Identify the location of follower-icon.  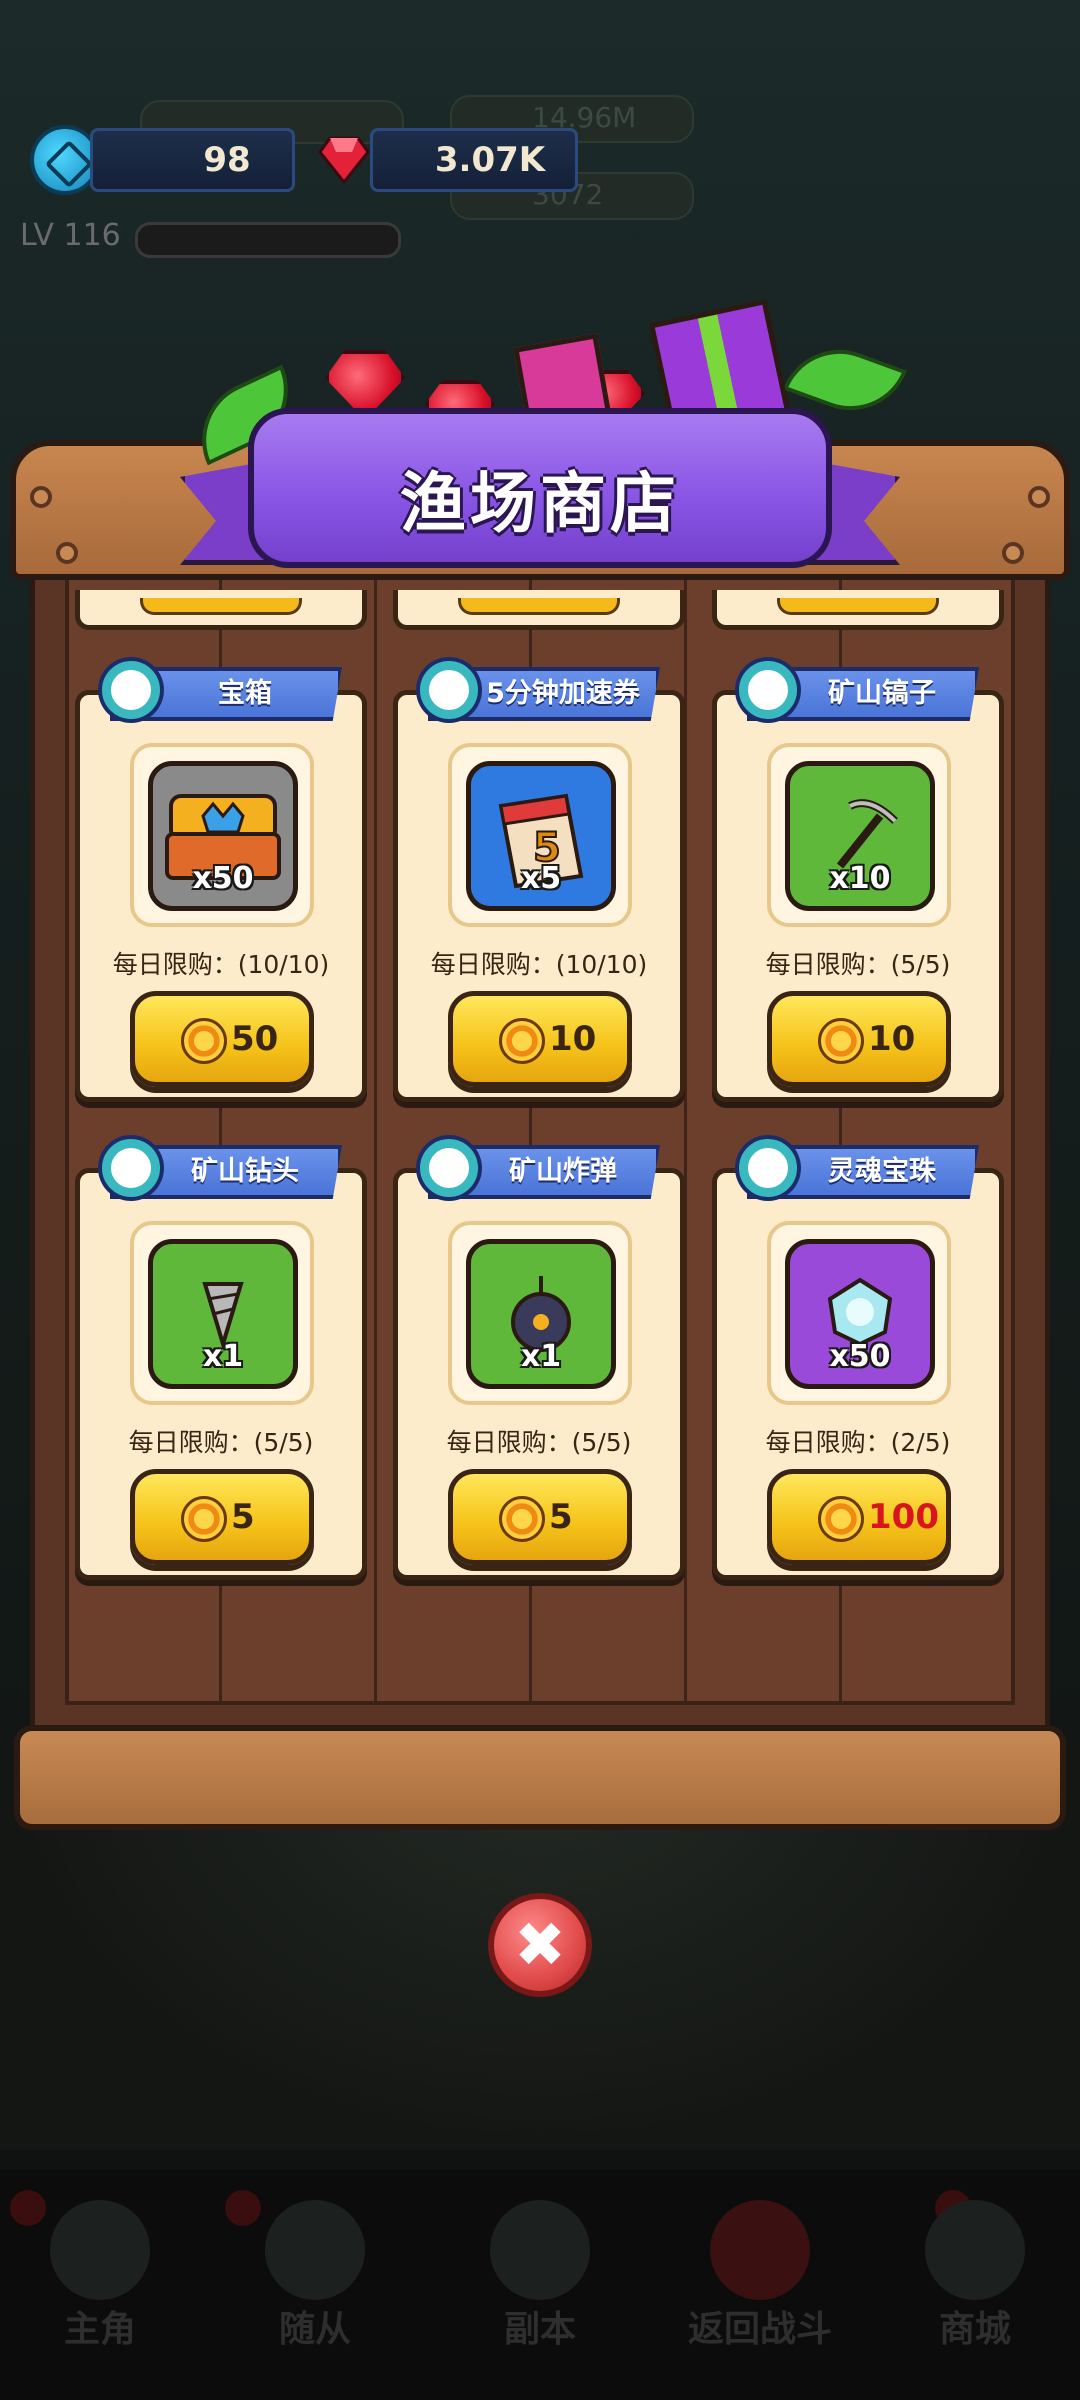
(315, 2250).